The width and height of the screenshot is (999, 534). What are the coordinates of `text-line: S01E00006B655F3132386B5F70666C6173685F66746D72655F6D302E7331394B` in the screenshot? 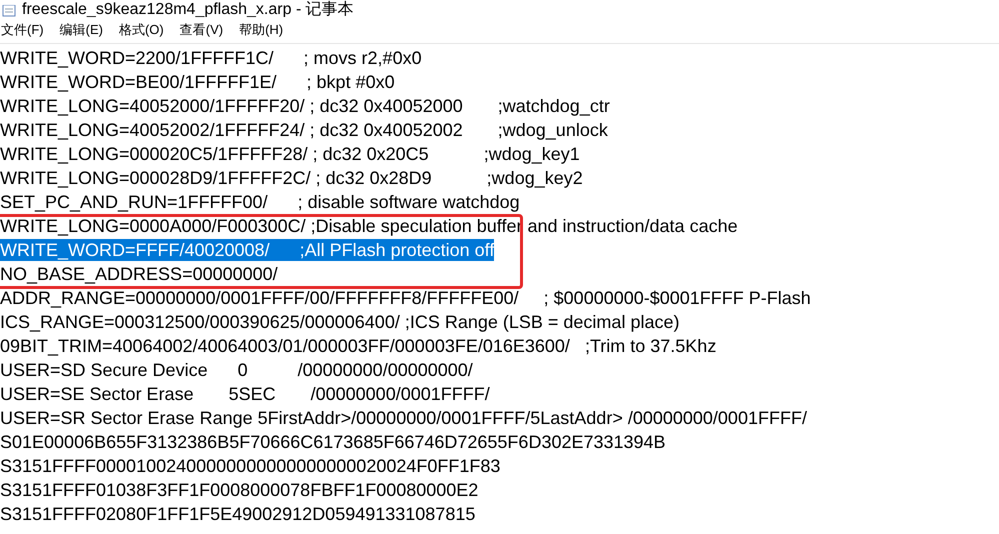 It's located at (333, 442).